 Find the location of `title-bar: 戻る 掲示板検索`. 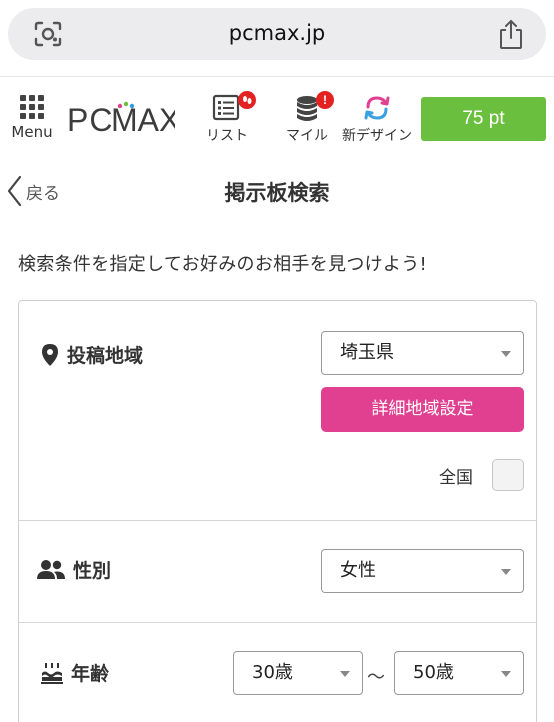

title-bar: 戻る 掲示板検索 is located at coordinates (277, 190).